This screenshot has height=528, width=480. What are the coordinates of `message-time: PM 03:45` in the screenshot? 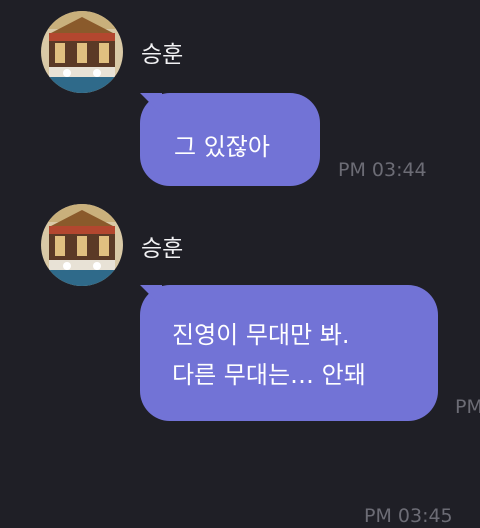 It's located at (408, 516).